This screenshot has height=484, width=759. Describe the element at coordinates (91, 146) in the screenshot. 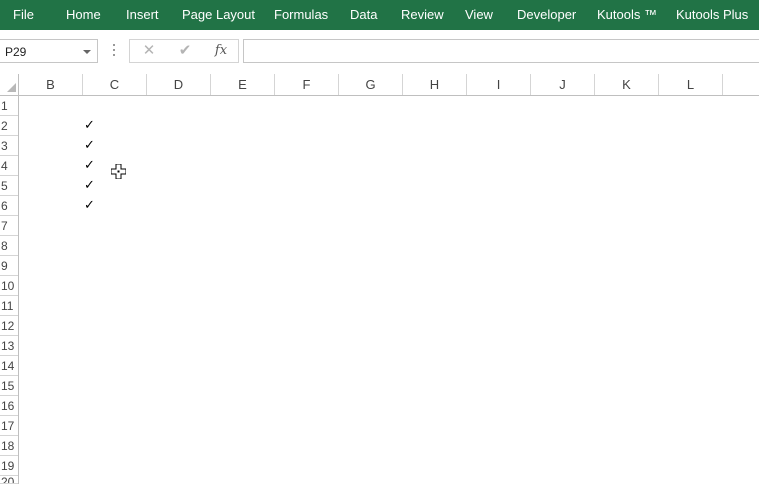

I see `cell-b3: ✓` at that location.